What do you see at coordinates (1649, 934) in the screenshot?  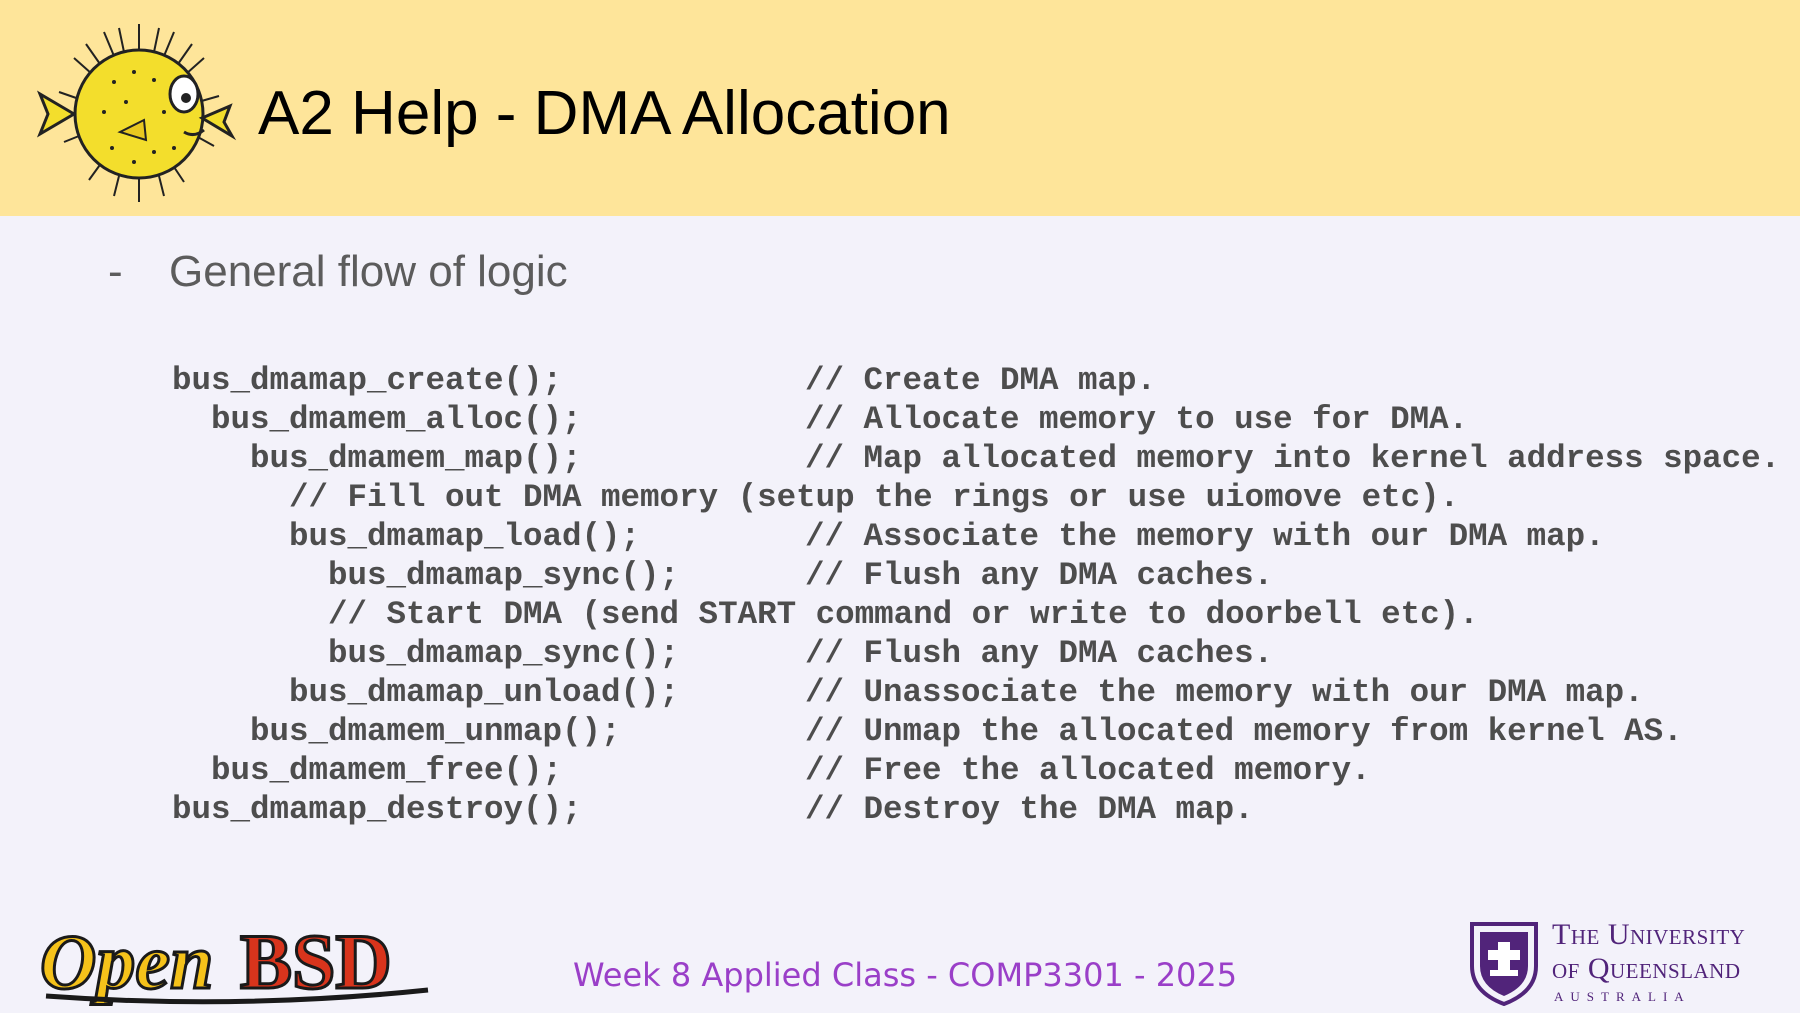 I see `uq-logo-line1: The University` at bounding box center [1649, 934].